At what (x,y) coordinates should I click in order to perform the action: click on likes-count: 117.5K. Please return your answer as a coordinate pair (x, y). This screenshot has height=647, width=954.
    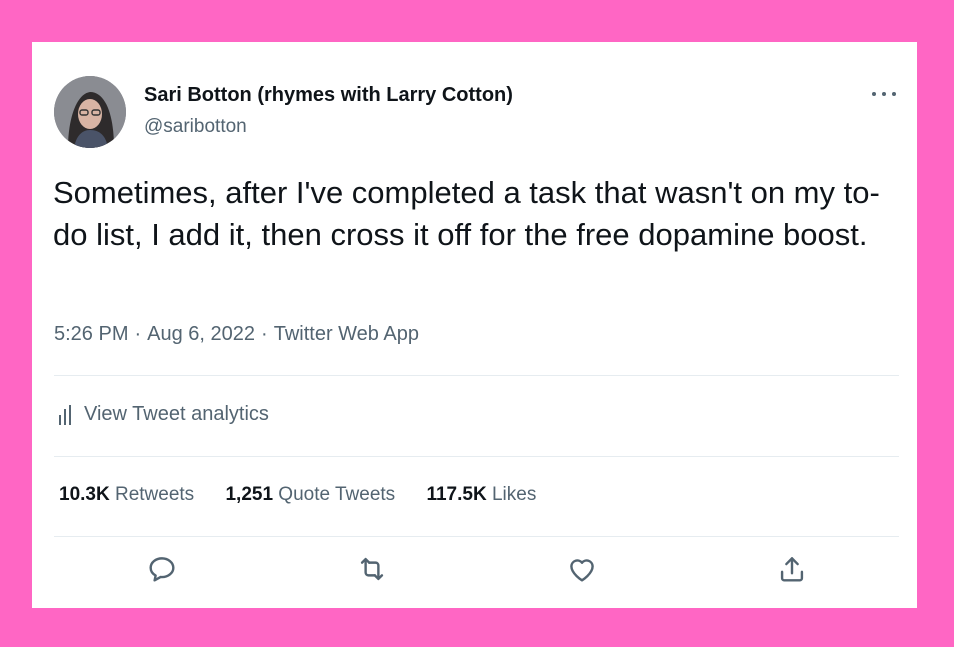
    Looking at the image, I should click on (456, 494).